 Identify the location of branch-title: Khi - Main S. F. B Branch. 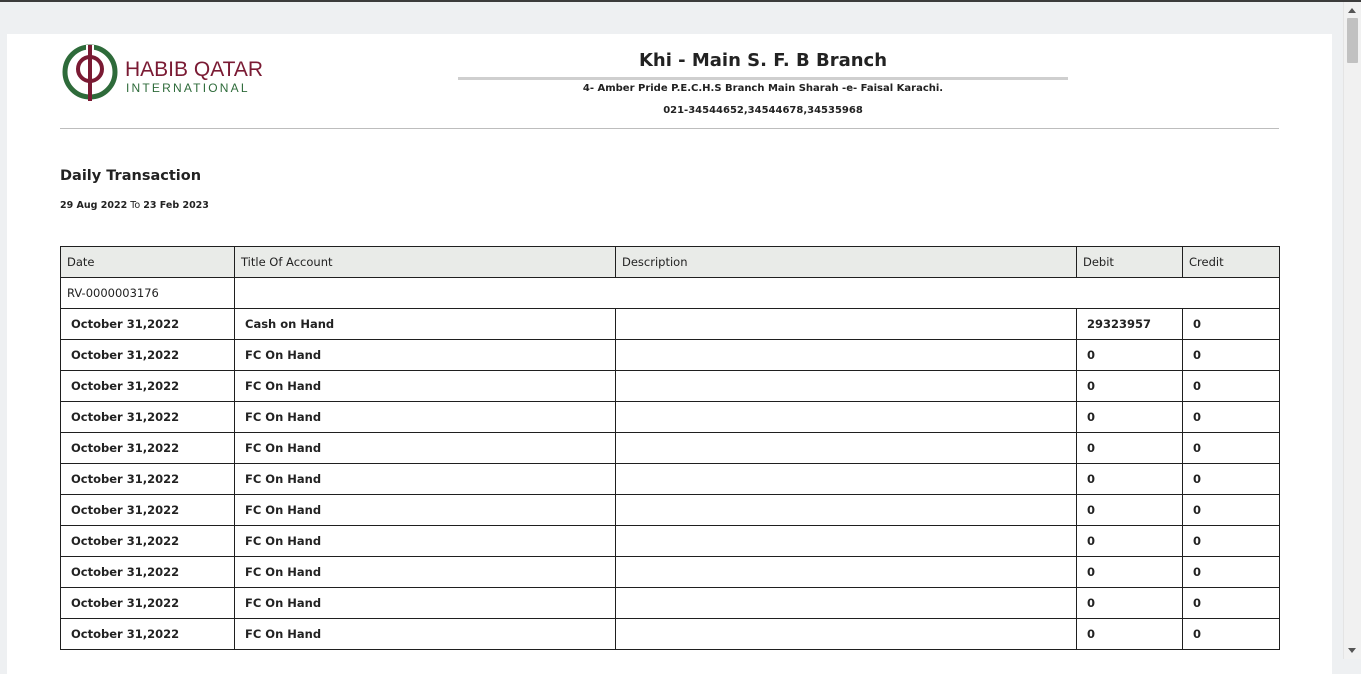
(763, 60).